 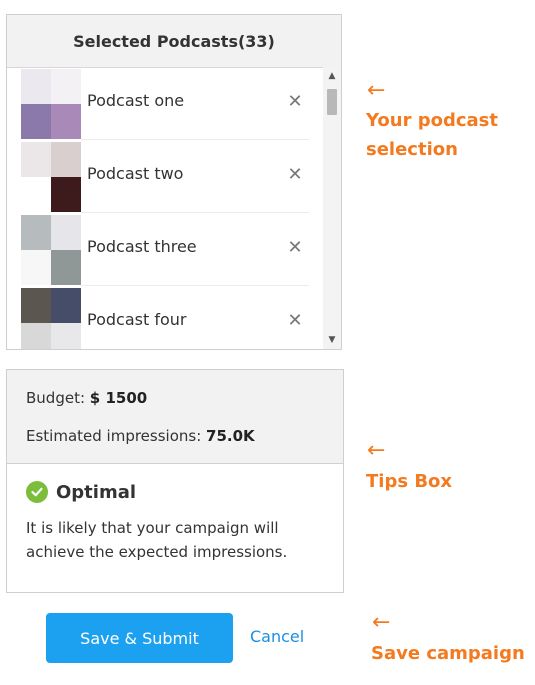 What do you see at coordinates (332, 340) in the screenshot?
I see `scroll-down-arrow-icon: ▼` at bounding box center [332, 340].